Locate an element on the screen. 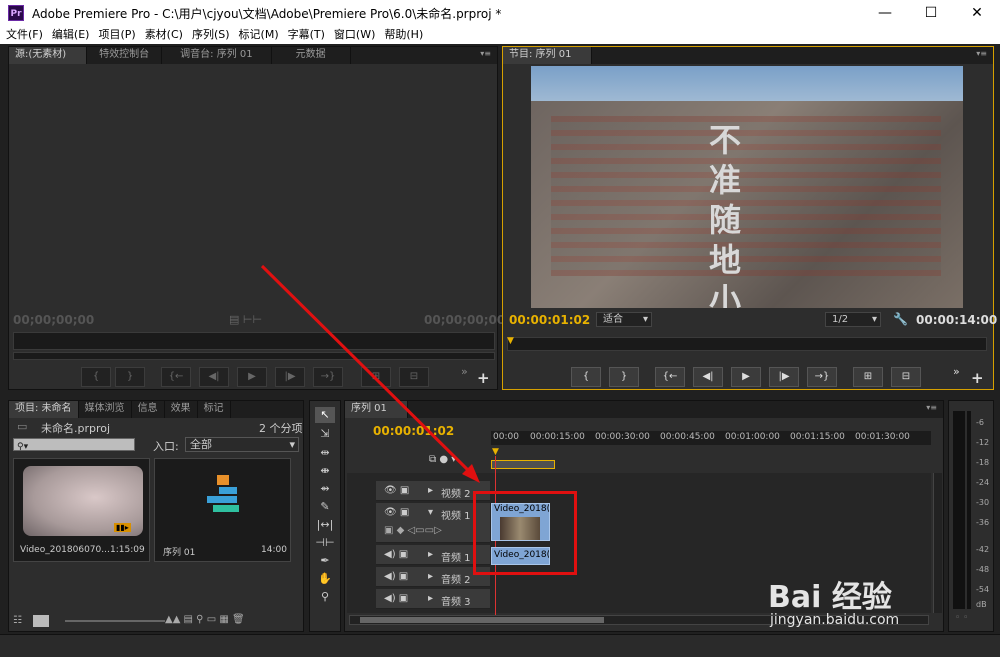 This screenshot has height=657, width=1000. solo-icons: ◦ ◦ is located at coordinates (961, 618).